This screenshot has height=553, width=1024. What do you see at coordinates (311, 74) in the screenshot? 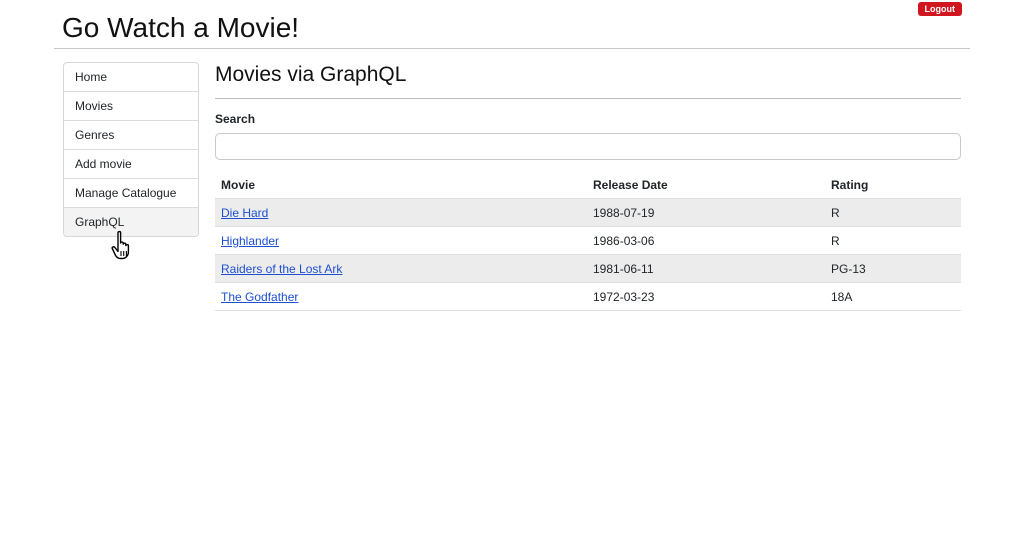
I see `page-title: Movies via GraphQL` at bounding box center [311, 74].